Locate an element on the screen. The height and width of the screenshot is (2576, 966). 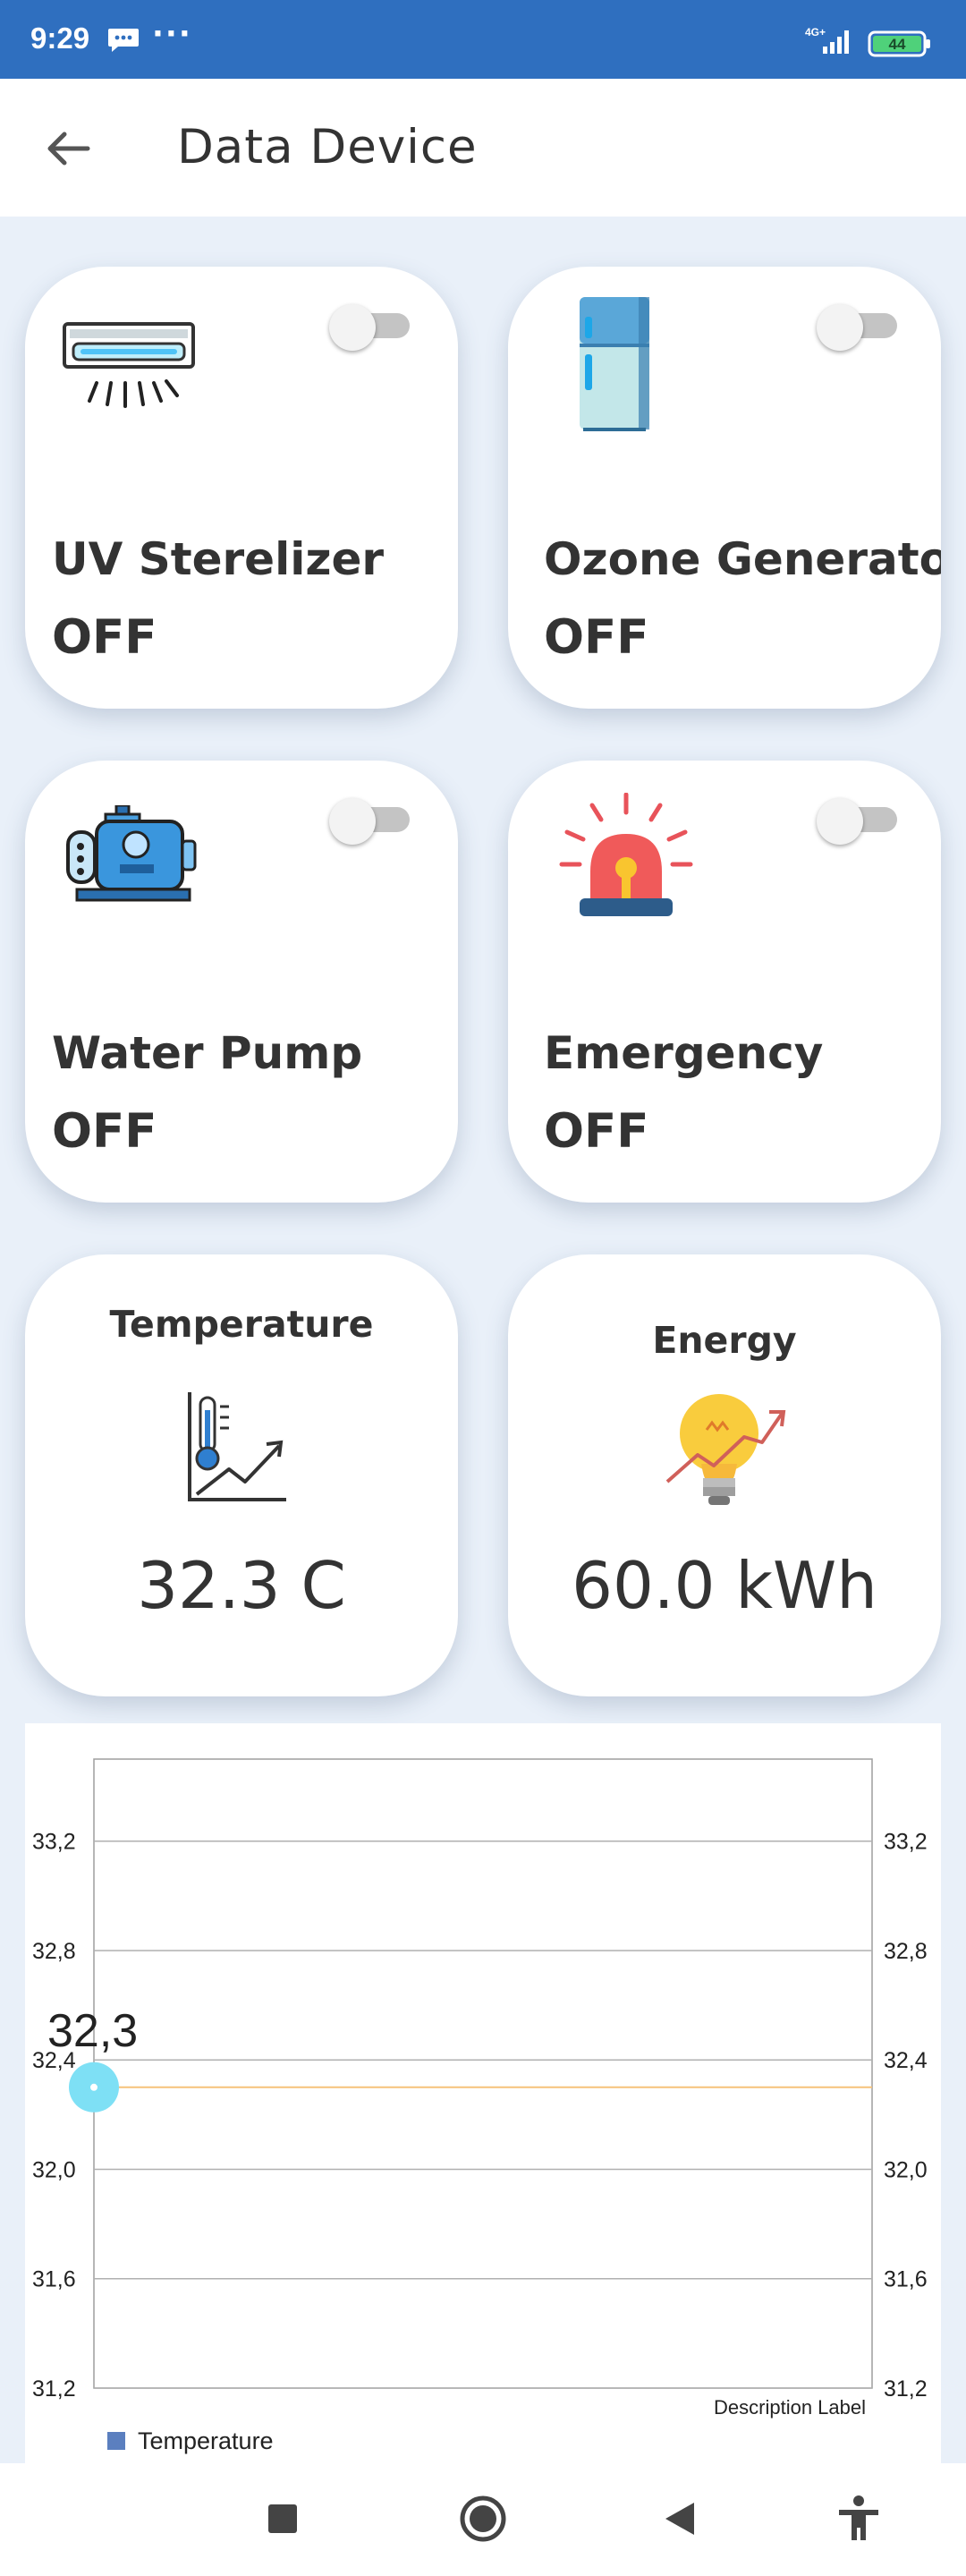
status-time: 9:29 is located at coordinates (60, 38).